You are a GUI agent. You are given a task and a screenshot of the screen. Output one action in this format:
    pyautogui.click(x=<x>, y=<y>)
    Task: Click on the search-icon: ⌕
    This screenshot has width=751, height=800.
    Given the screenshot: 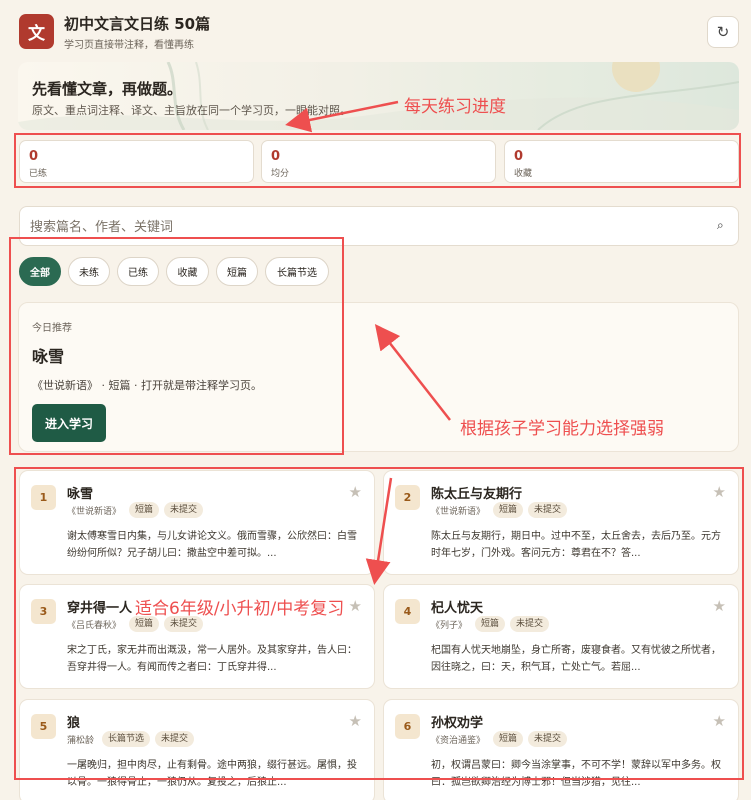 What is the action you would take?
    pyautogui.click(x=720, y=225)
    